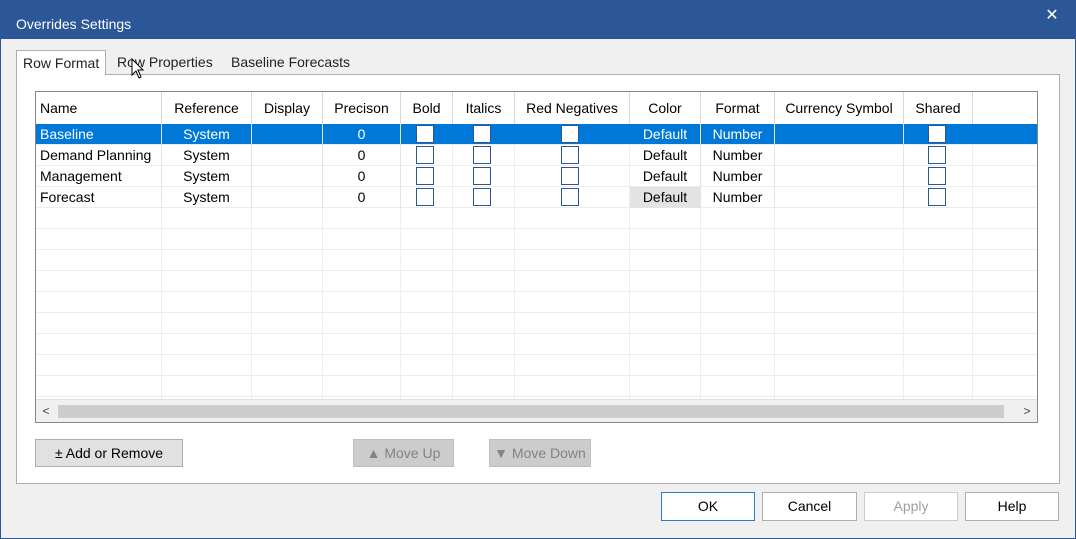 The height and width of the screenshot is (539, 1076). Describe the element at coordinates (538, 20) in the screenshot. I see `title-bar: Overrides Settings ✕` at that location.